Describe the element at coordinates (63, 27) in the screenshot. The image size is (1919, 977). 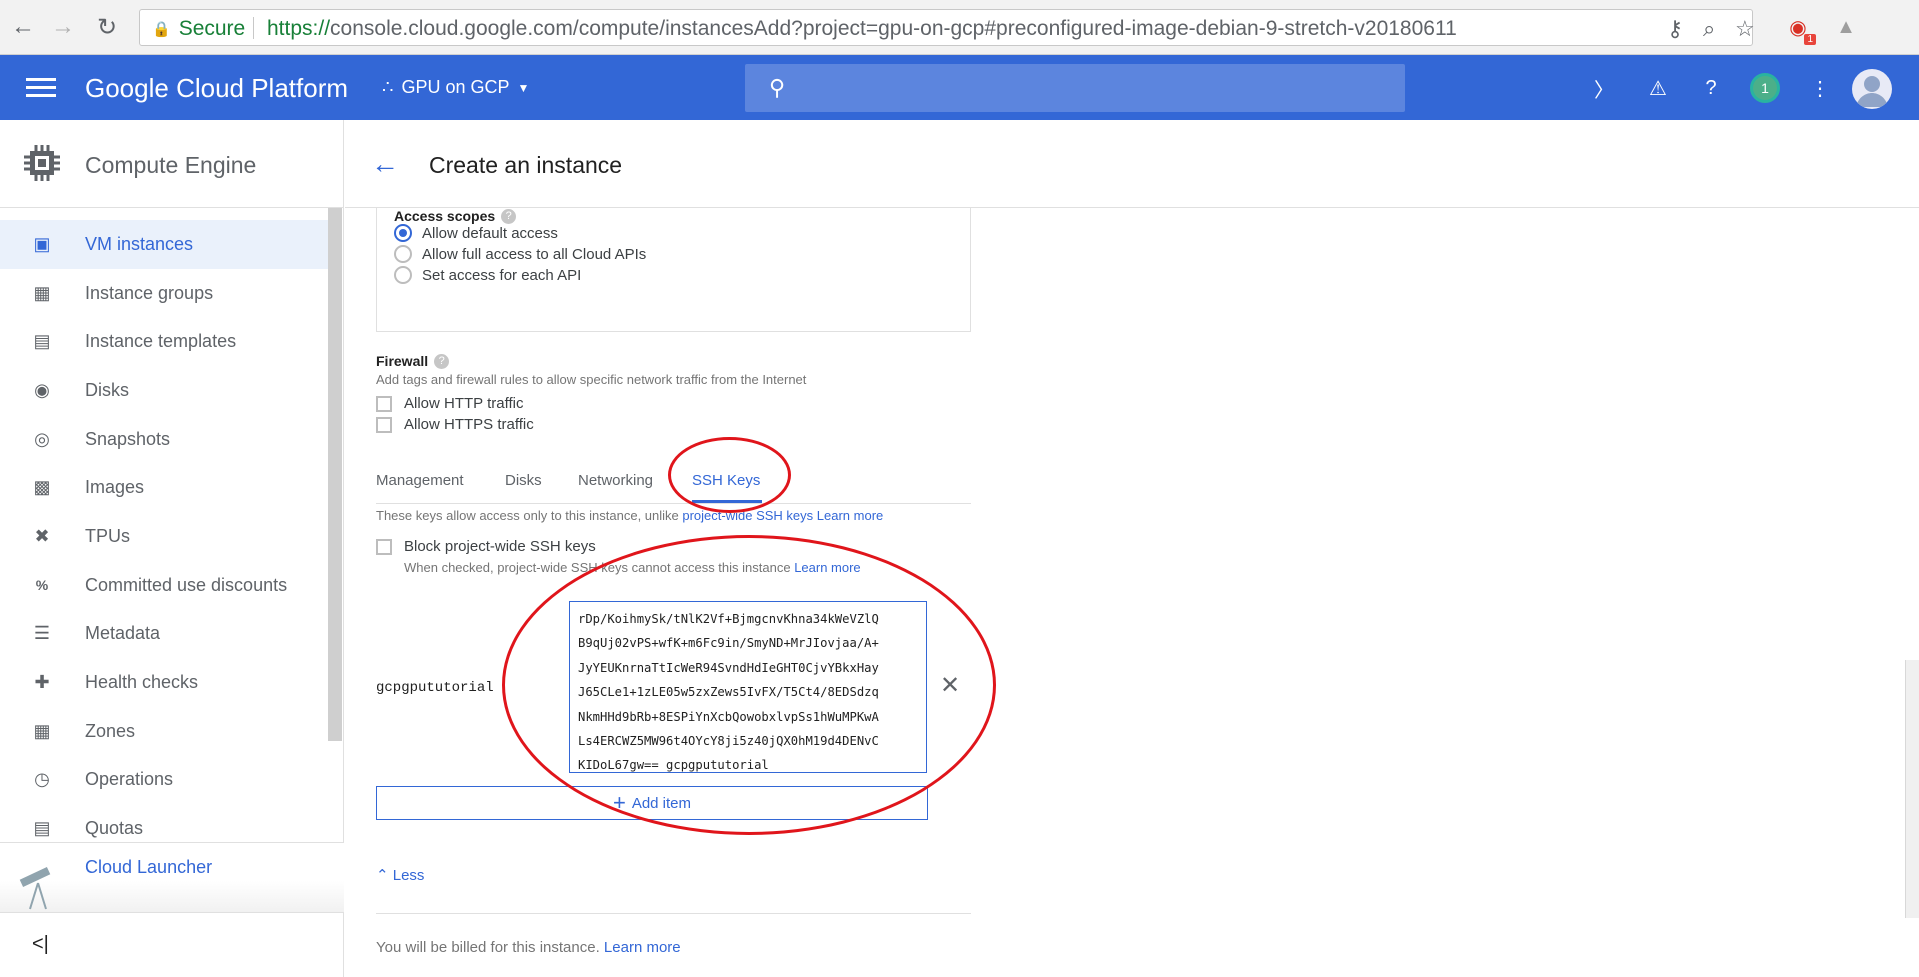
I see `forward-icon: →` at that location.